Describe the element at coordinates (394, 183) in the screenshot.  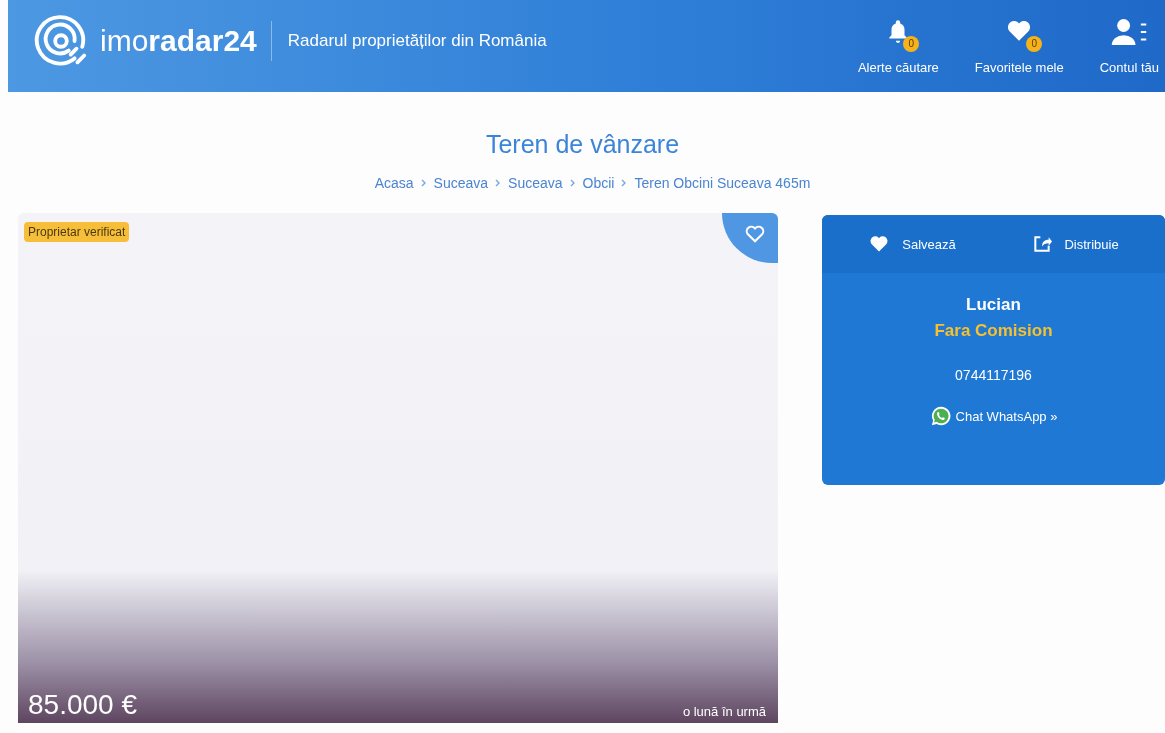
I see `breadcrumb-link: Acasa` at that location.